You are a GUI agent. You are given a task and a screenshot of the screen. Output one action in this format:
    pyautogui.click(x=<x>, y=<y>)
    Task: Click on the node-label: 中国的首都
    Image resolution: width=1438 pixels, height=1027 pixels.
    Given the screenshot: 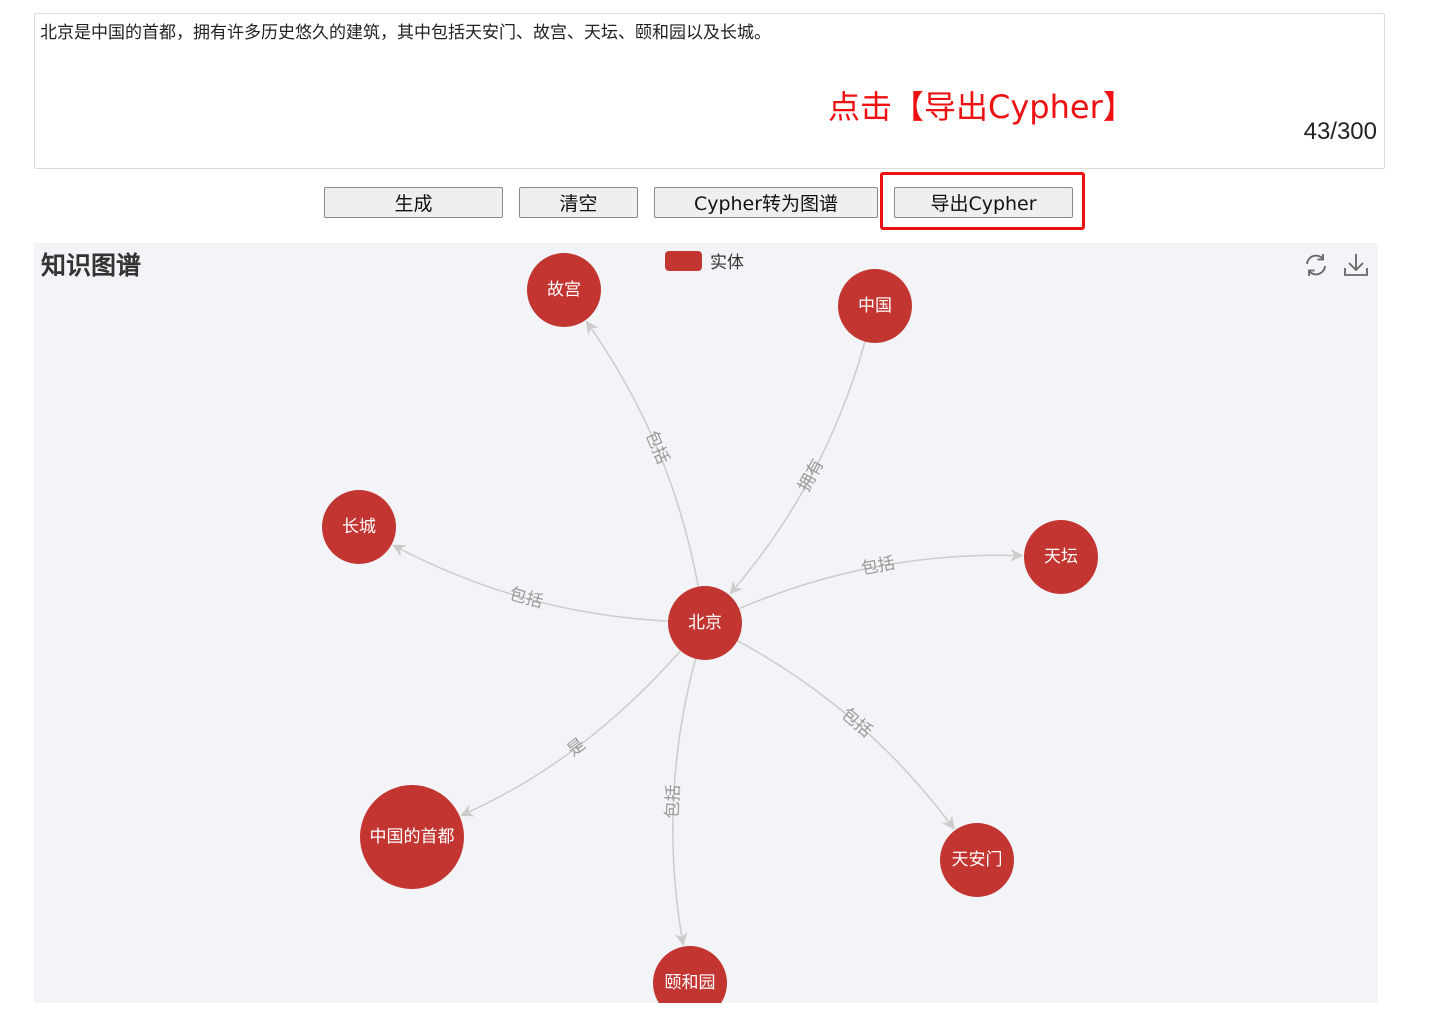 What is the action you would take?
    pyautogui.click(x=412, y=837)
    